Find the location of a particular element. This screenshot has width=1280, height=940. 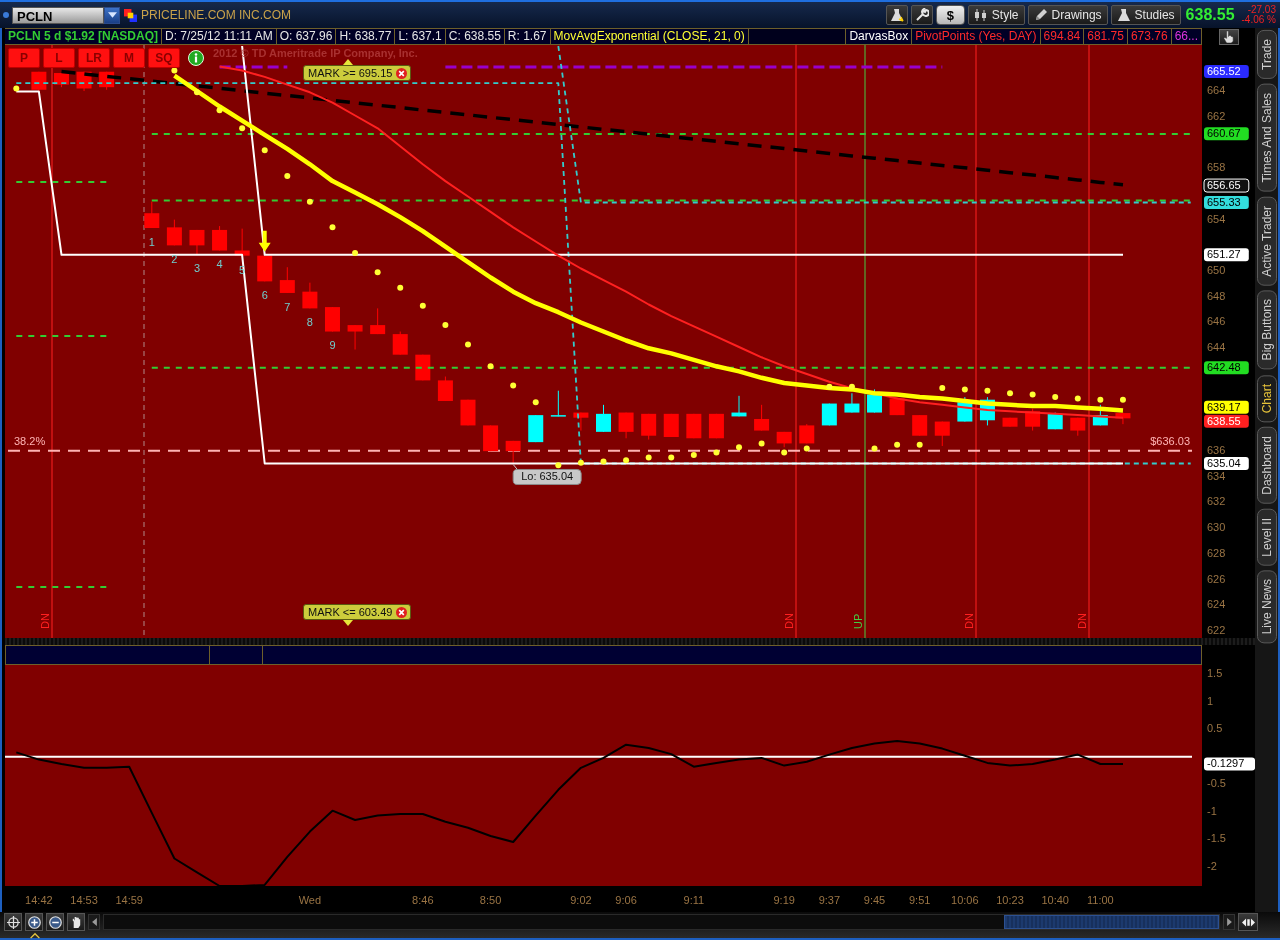

axis-tick-label: -0.5 is located at coordinates (1216, 783).